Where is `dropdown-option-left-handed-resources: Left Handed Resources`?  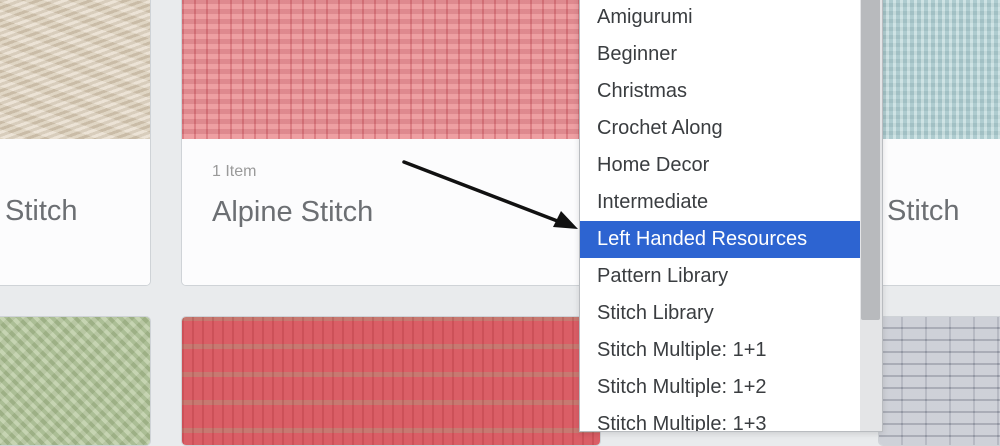 dropdown-option-left-handed-resources: Left Handed Resources is located at coordinates (720, 239).